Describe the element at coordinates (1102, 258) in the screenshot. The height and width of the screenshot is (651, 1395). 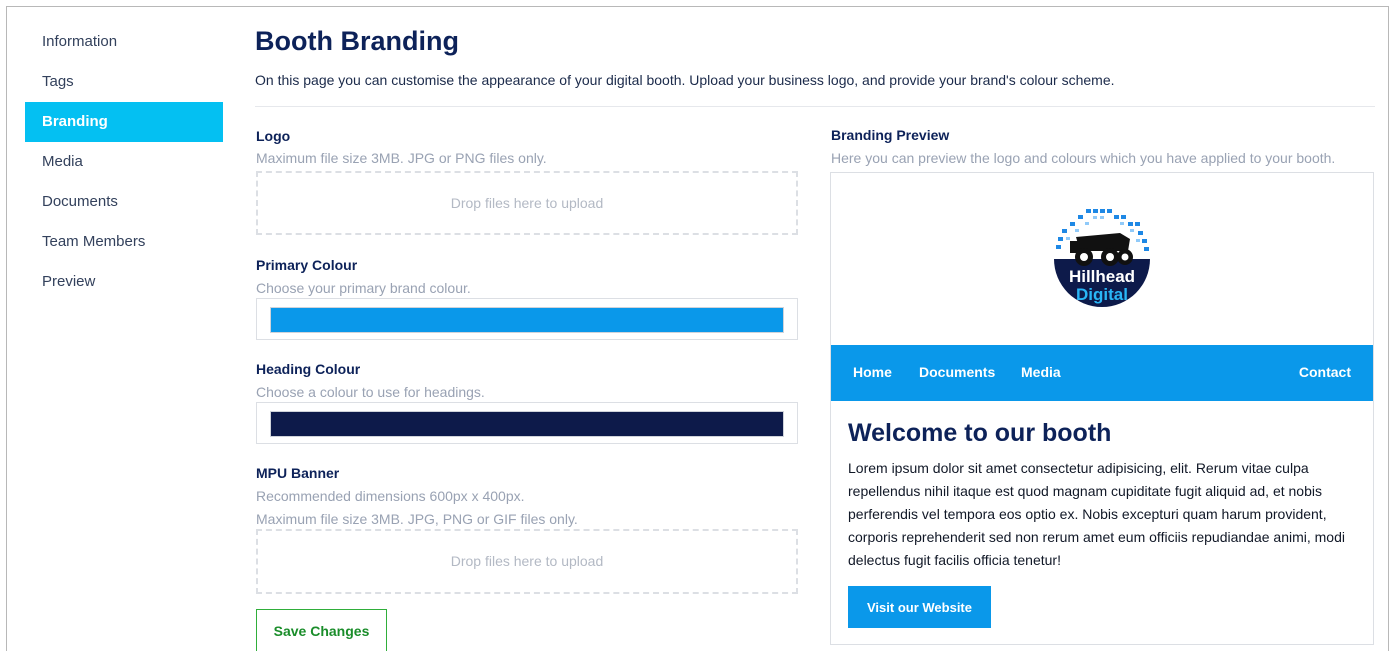
I see `hillhead-digital-logo: Hillhead Digital` at that location.